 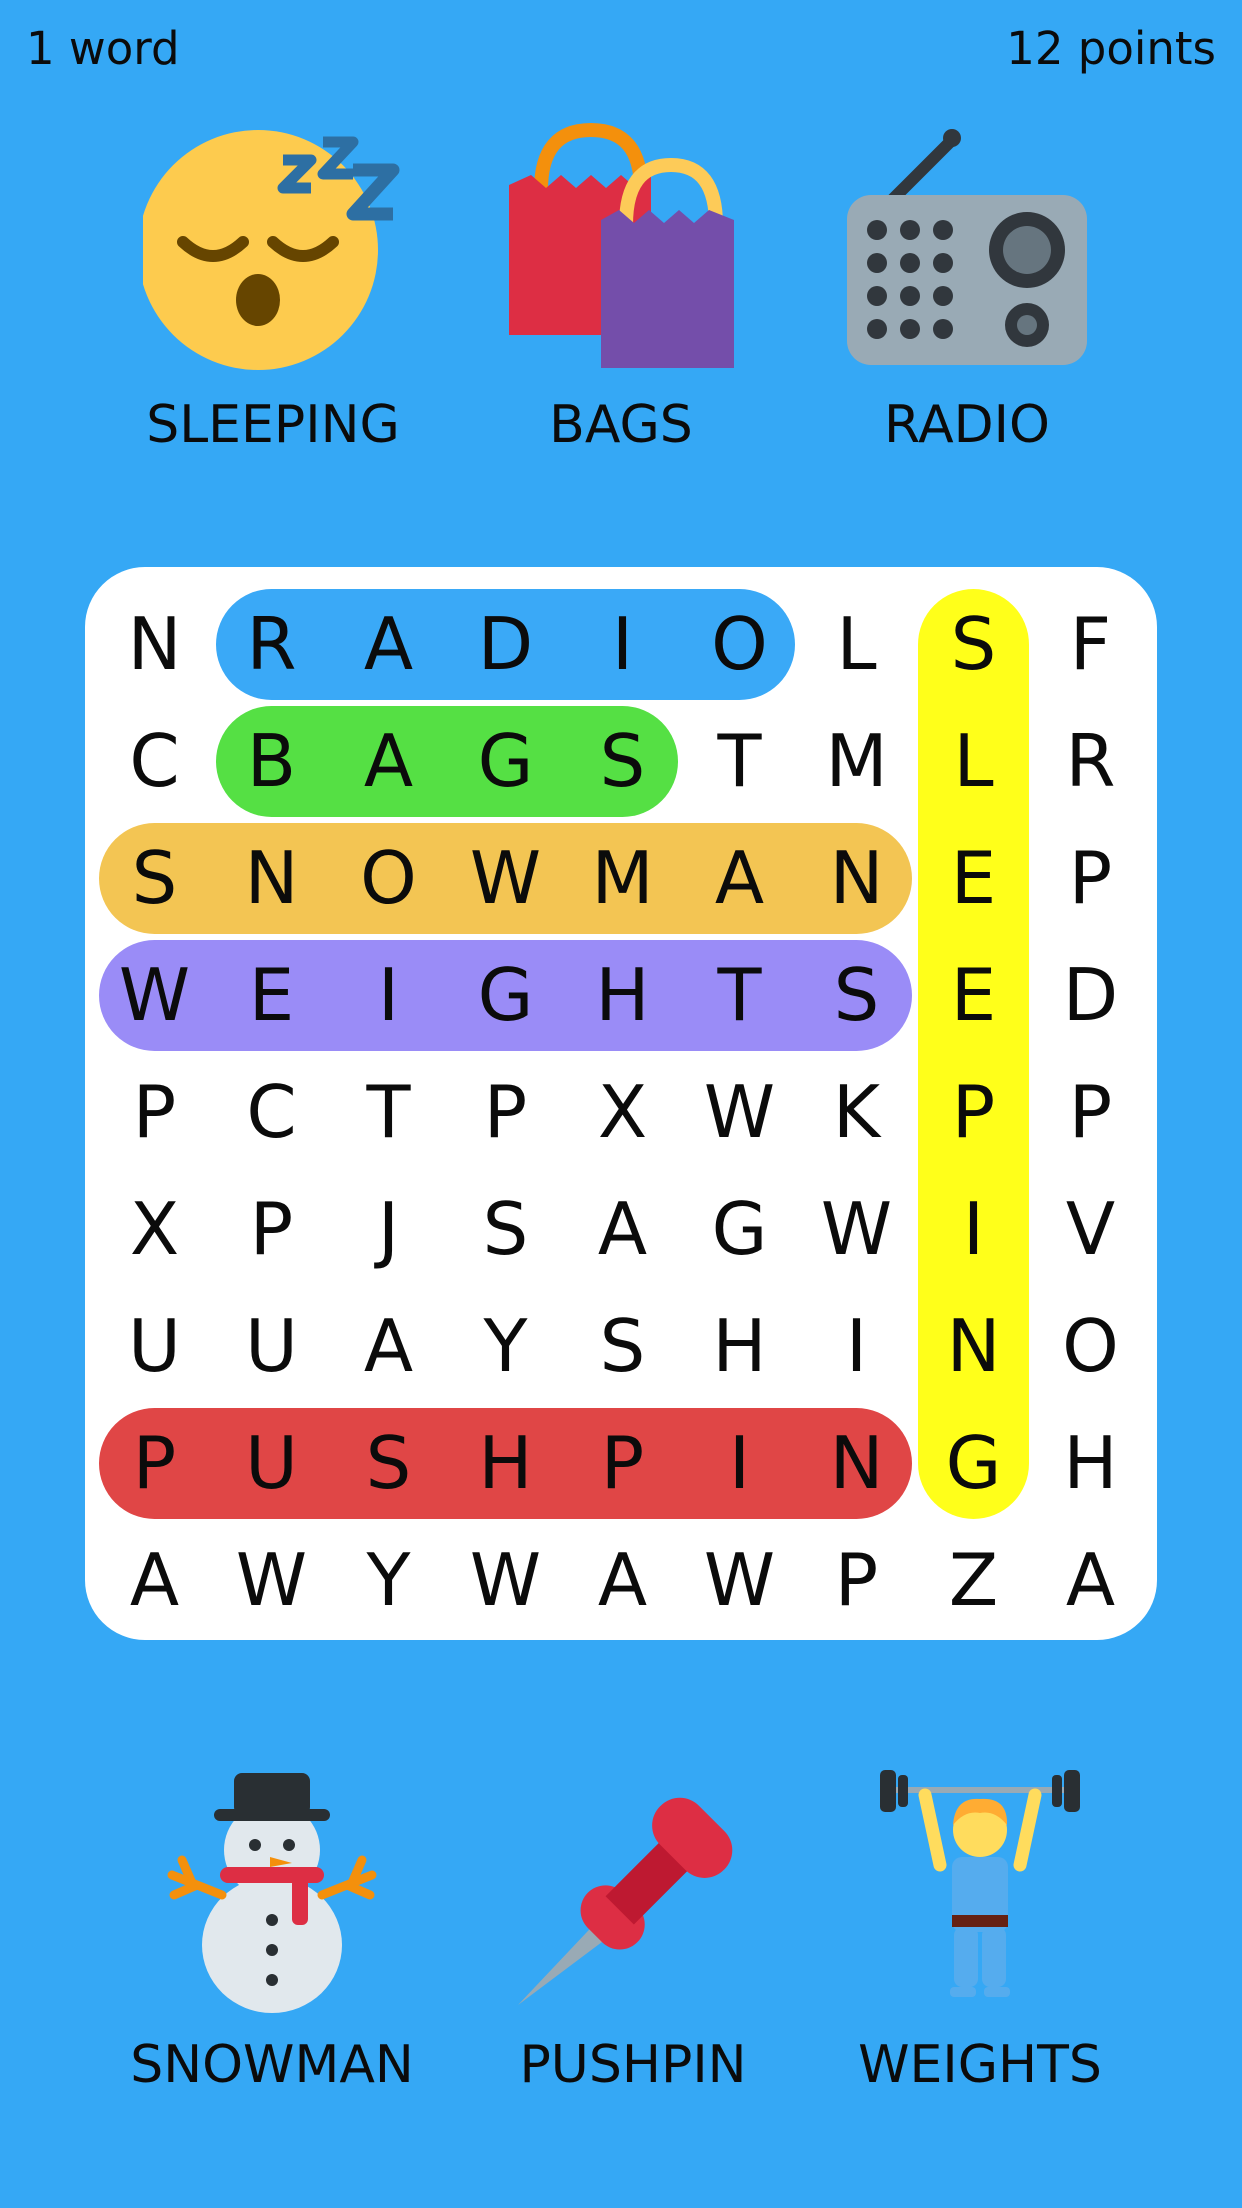 I want to click on grid-cell: Z, so click(x=973, y=1580).